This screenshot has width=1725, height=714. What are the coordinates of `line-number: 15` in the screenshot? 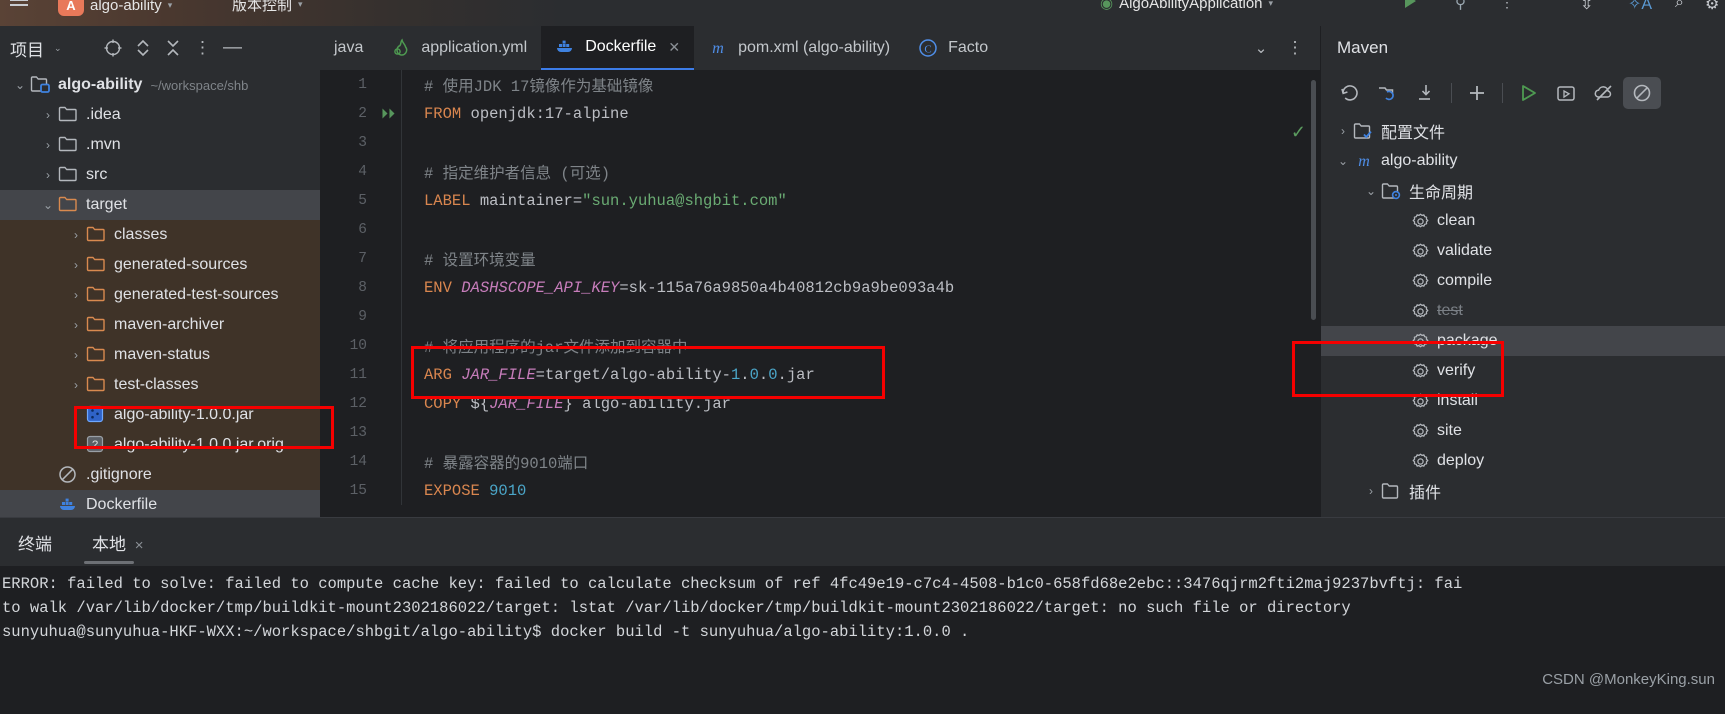 It's located at (358, 490).